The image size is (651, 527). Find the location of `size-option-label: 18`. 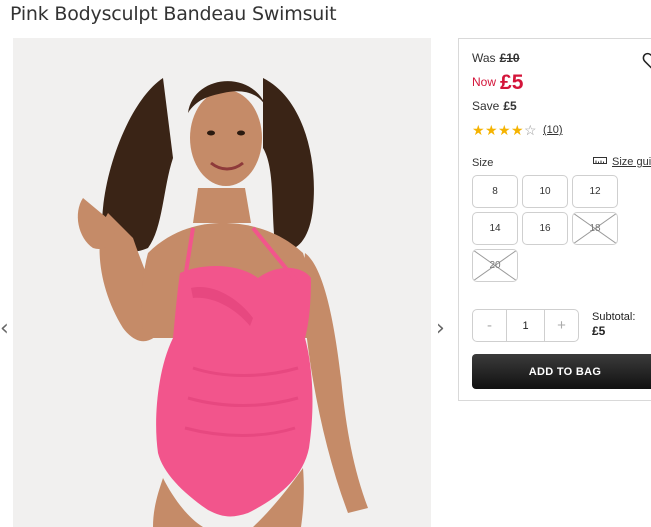

size-option-label: 18 is located at coordinates (595, 228).